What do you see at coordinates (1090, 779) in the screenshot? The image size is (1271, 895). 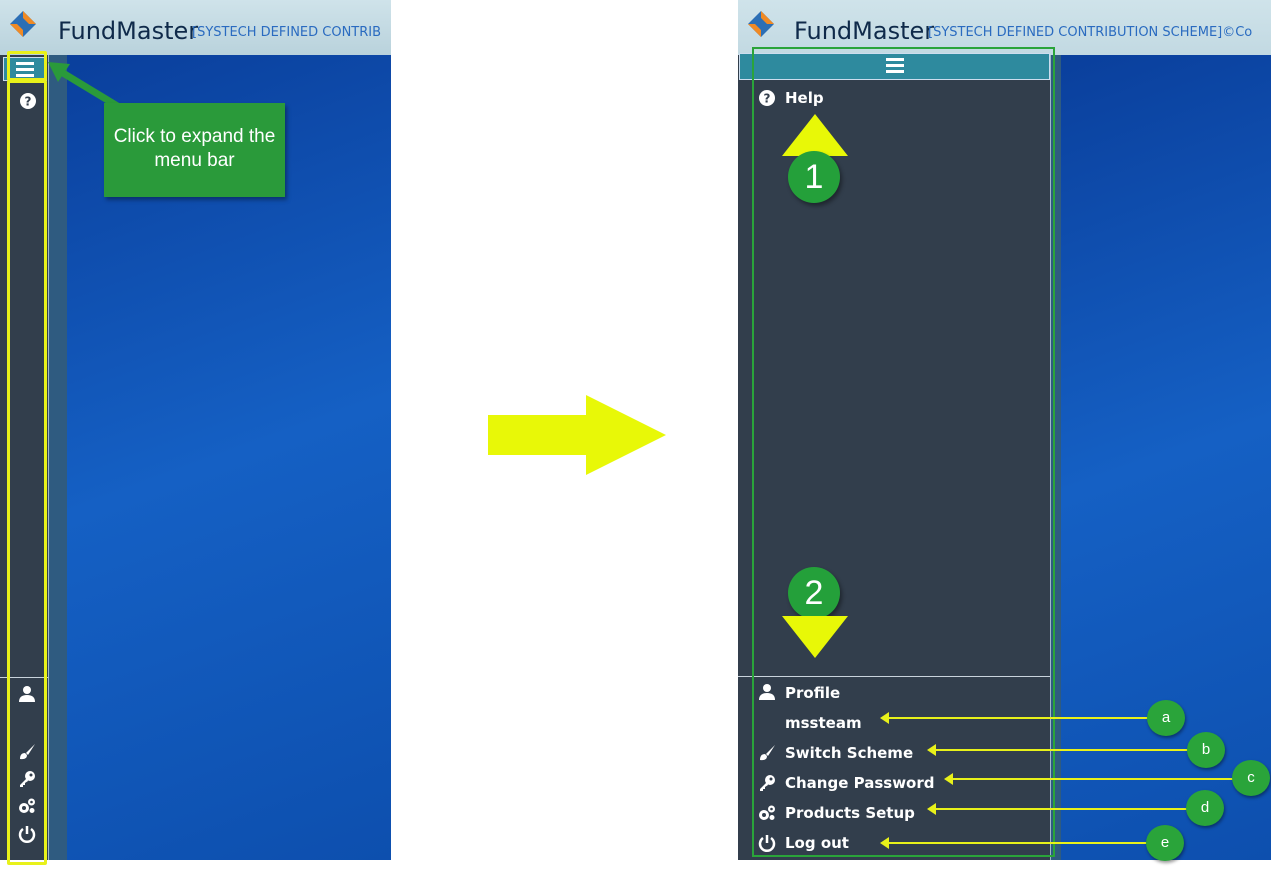 I see `pointer-line-c` at bounding box center [1090, 779].